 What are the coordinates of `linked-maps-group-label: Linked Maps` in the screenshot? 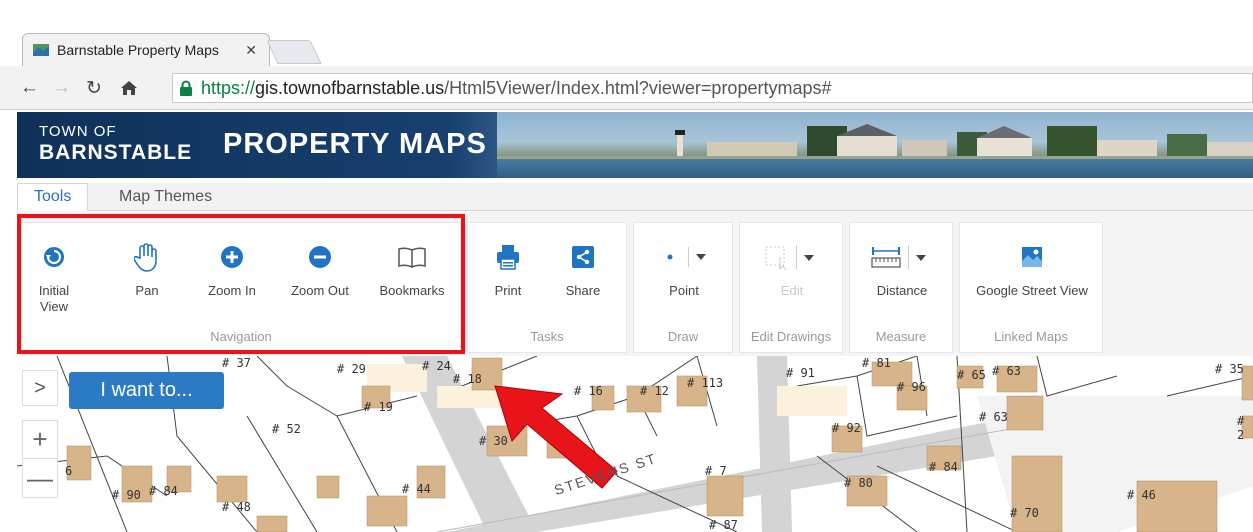 It's located at (1031, 336).